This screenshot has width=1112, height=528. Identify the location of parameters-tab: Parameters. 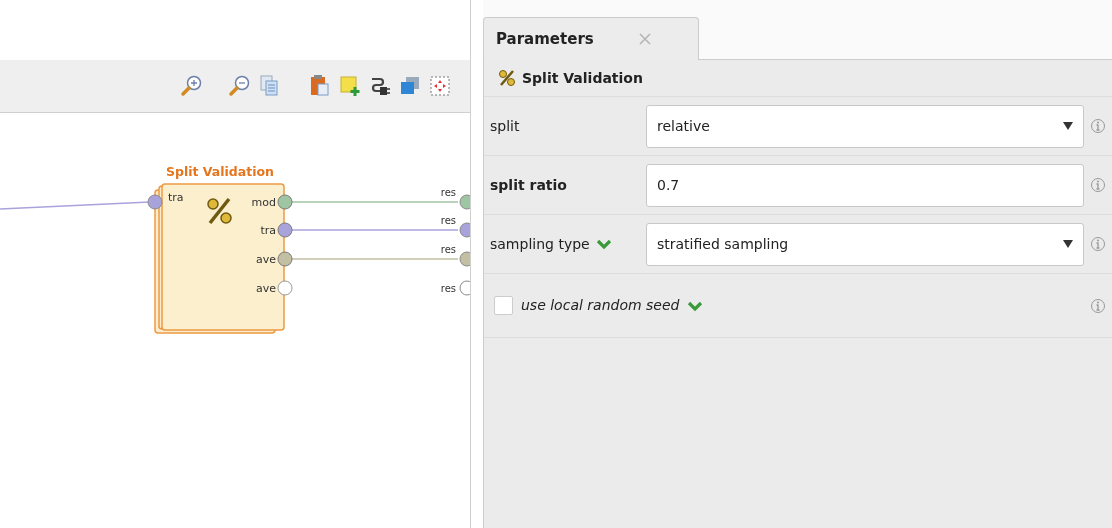
(591, 38).